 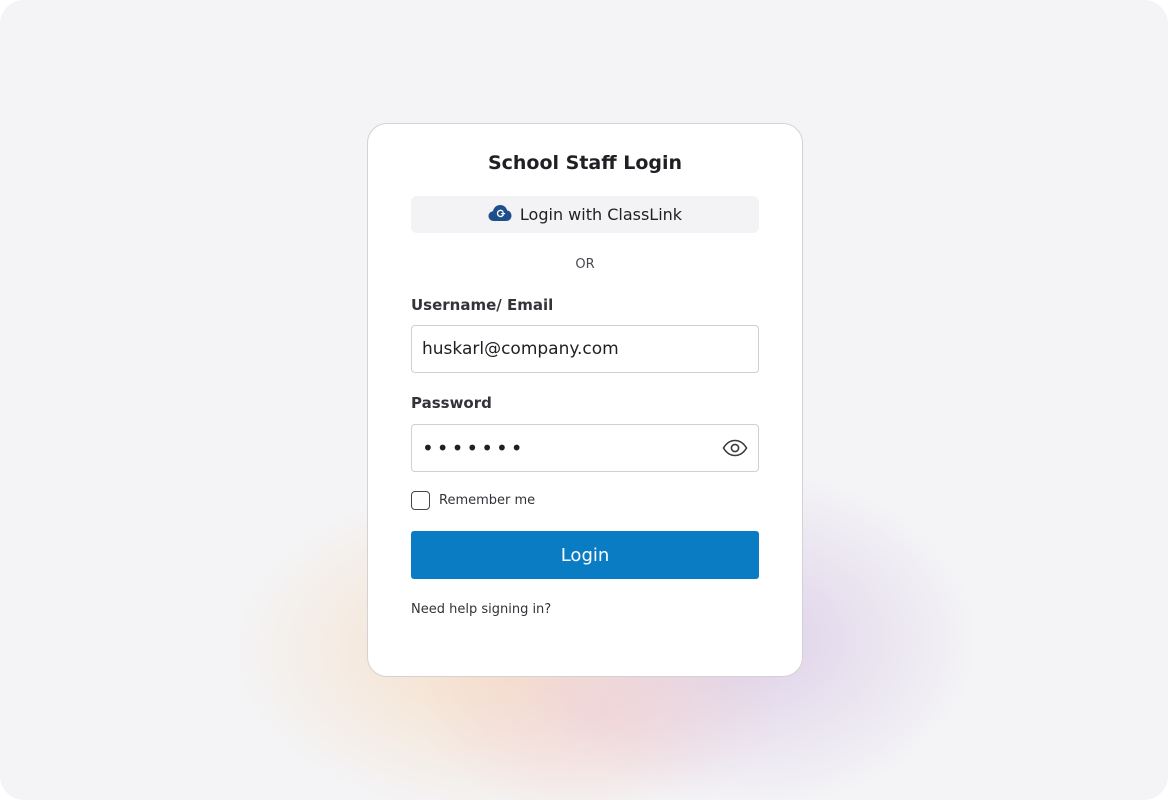 I want to click on username-input, so click(x=585, y=349).